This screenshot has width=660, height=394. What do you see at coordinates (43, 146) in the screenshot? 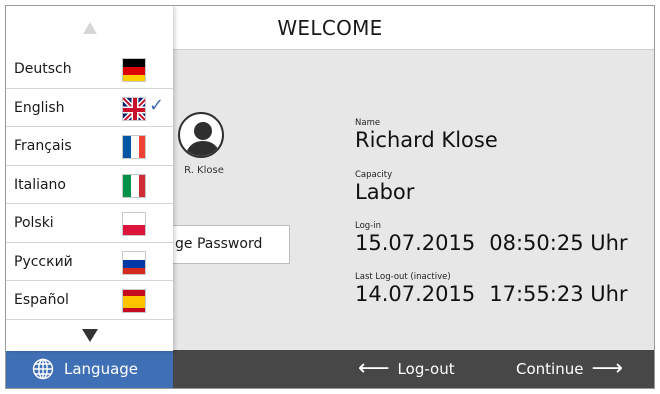
I see `language-item-label: Français` at bounding box center [43, 146].